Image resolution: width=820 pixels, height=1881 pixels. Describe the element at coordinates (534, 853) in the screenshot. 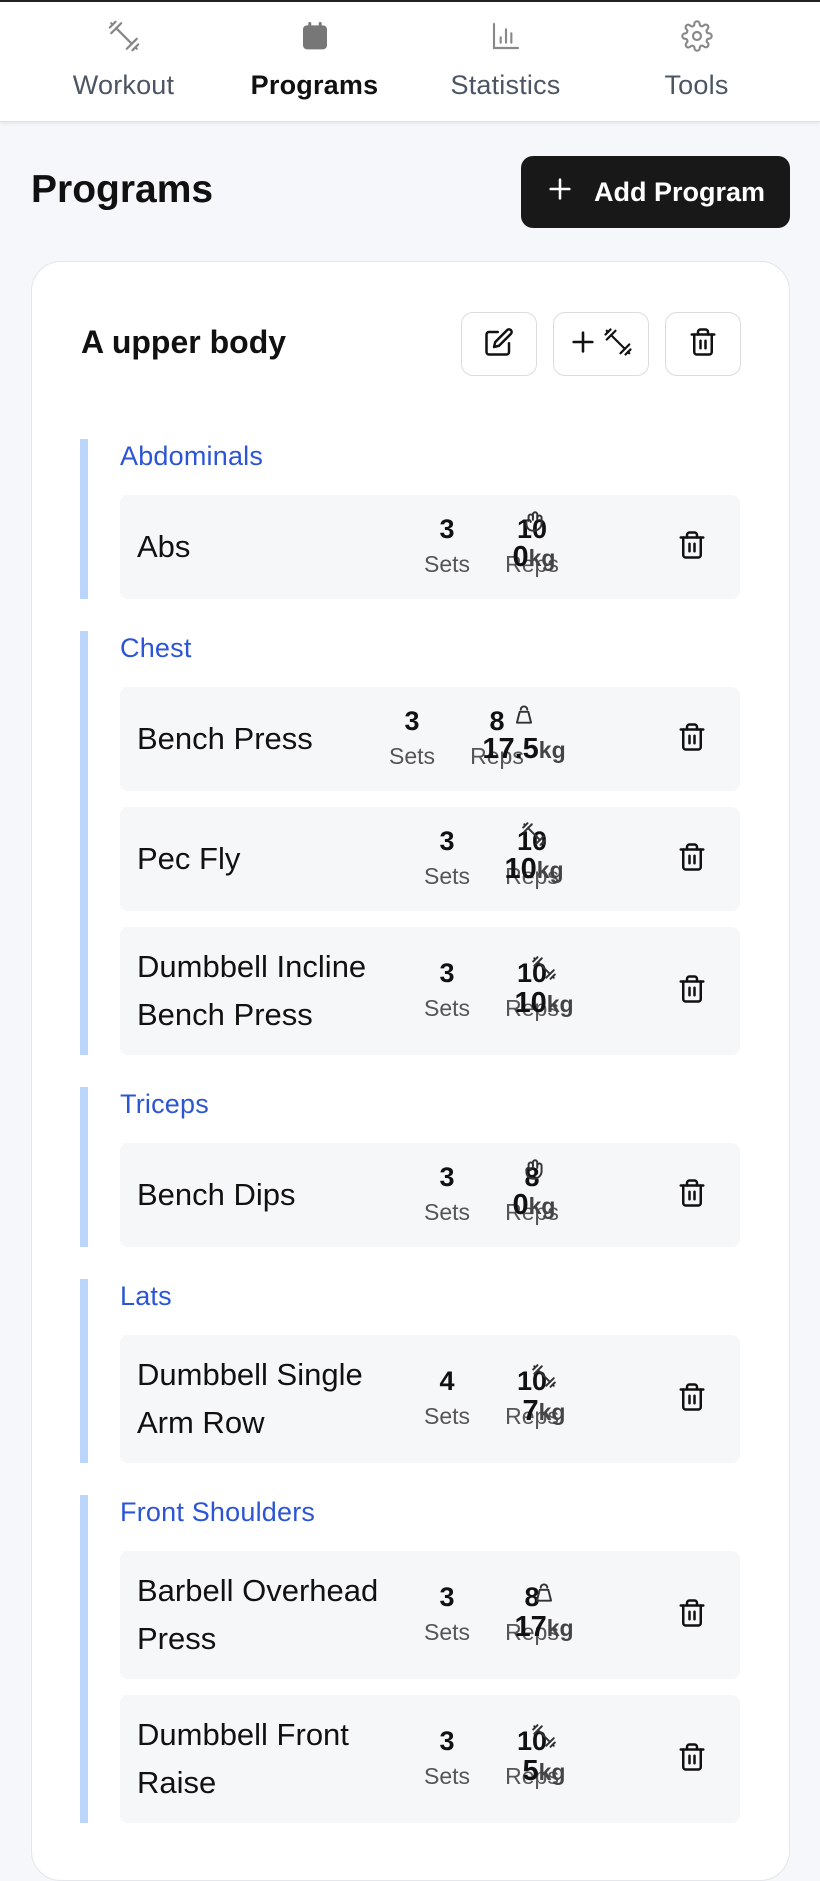

I see `weight-stat: 10kg` at that location.